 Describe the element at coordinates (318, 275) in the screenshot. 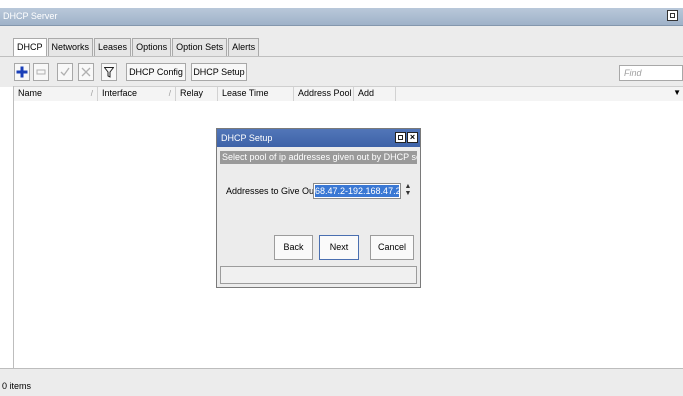

I see `dialog-status-field` at that location.